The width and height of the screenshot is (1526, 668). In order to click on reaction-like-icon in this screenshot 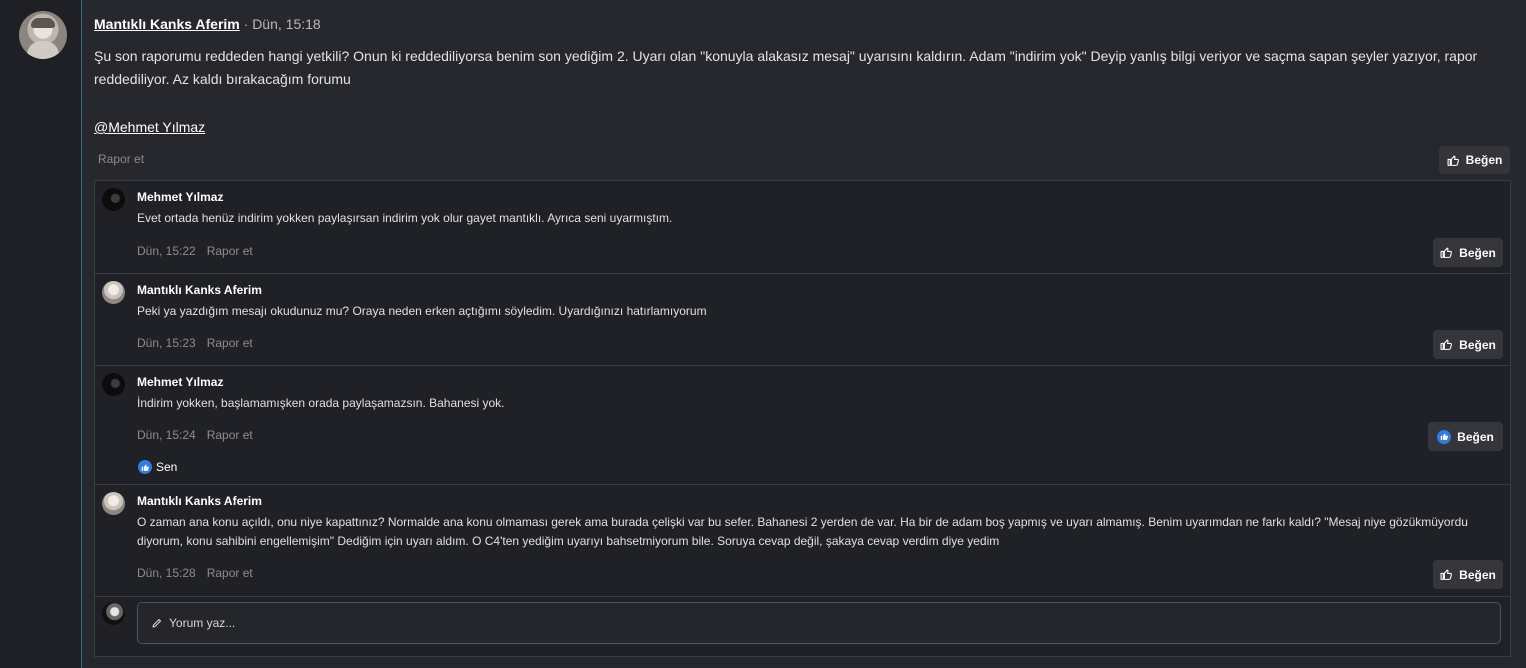, I will do `click(145, 467)`.